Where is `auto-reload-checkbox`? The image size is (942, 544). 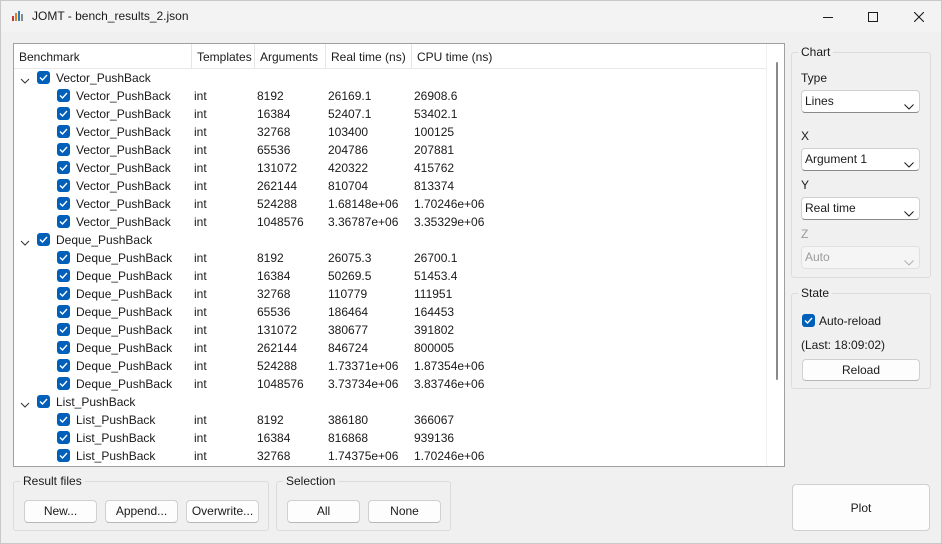
auto-reload-checkbox is located at coordinates (808, 320).